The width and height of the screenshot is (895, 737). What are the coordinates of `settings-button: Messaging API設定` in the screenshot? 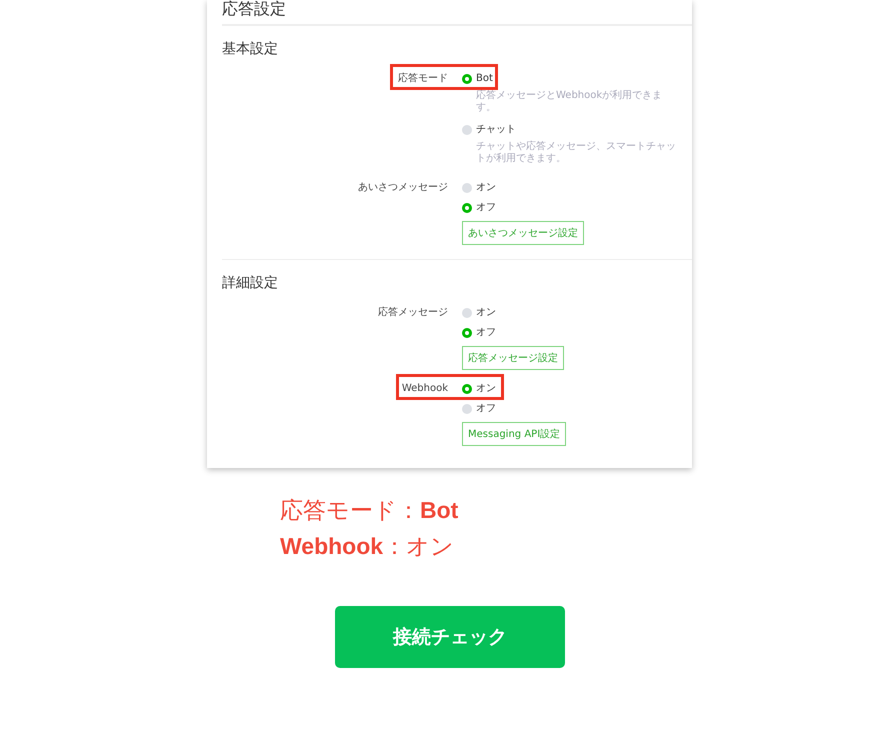 It's located at (514, 434).